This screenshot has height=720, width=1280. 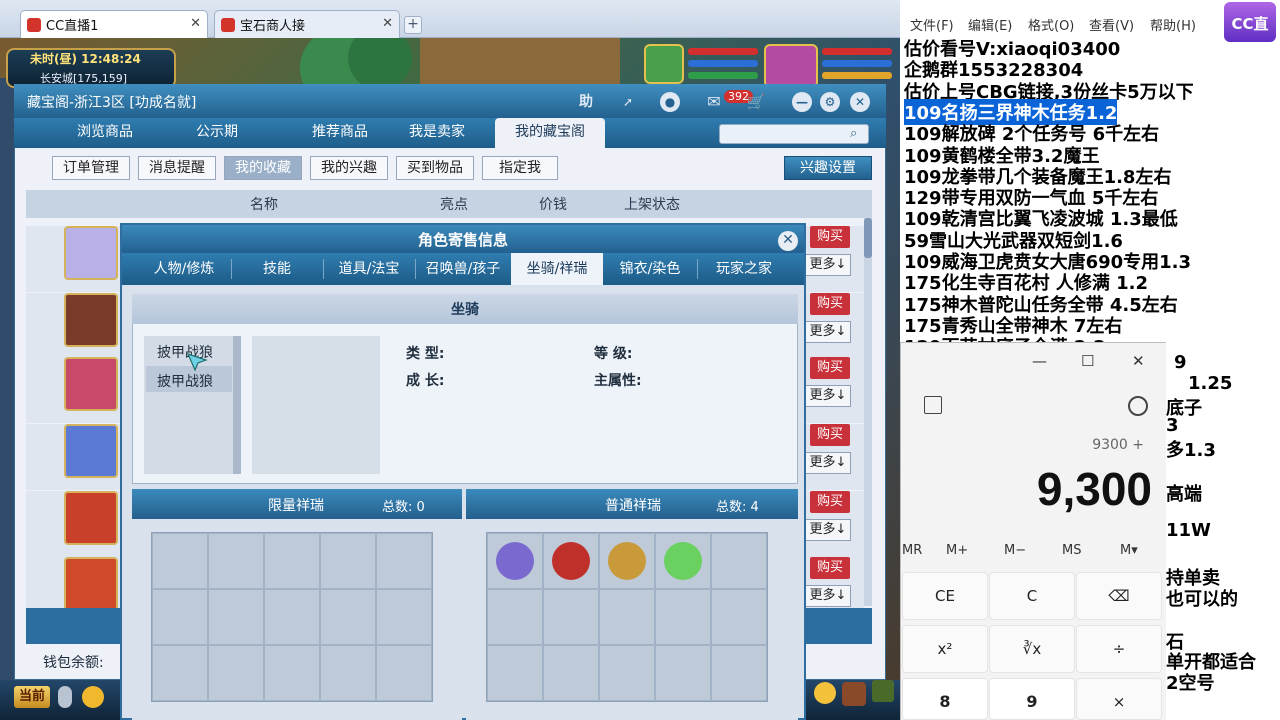 What do you see at coordinates (463, 269) in the screenshot?
I see `tab-summons: 召唤兽/孩子` at bounding box center [463, 269].